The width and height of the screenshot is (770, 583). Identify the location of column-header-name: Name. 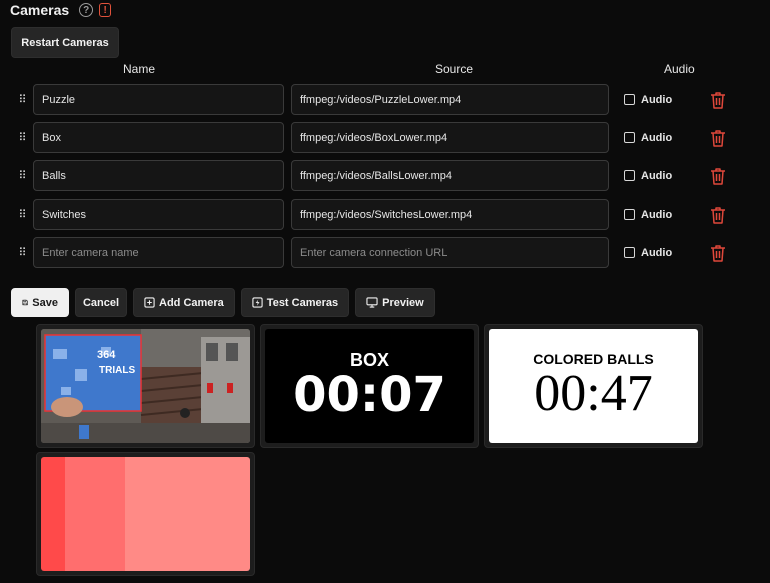
(139, 69).